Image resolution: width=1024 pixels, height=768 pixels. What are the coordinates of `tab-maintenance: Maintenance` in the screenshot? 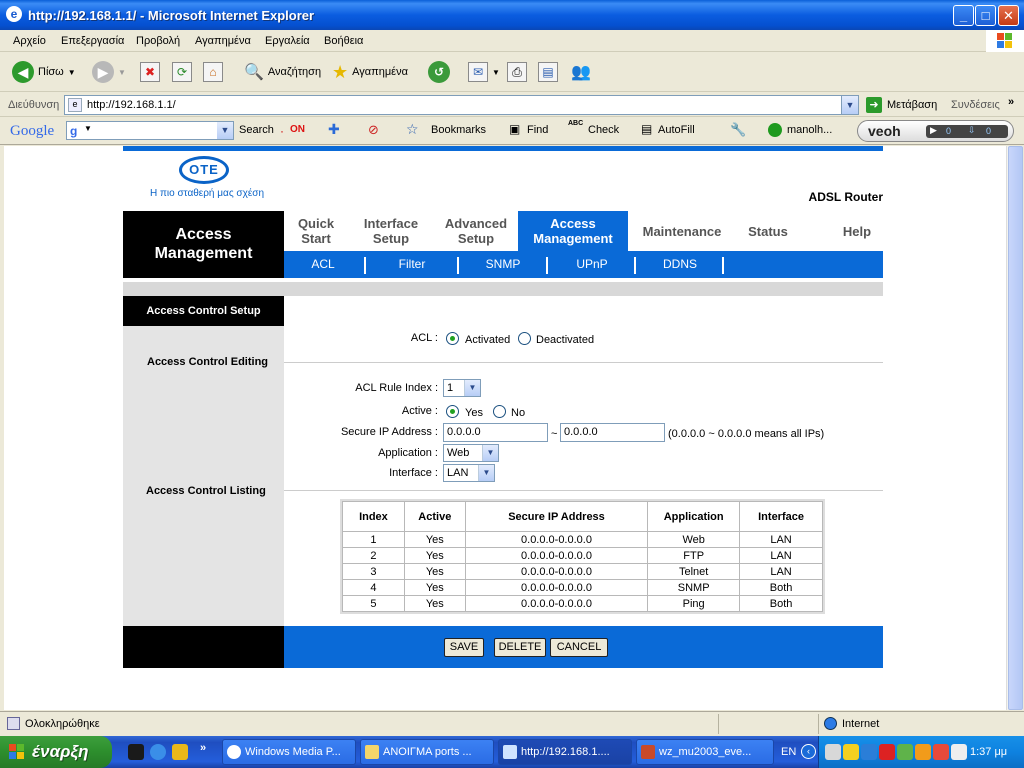 It's located at (682, 231).